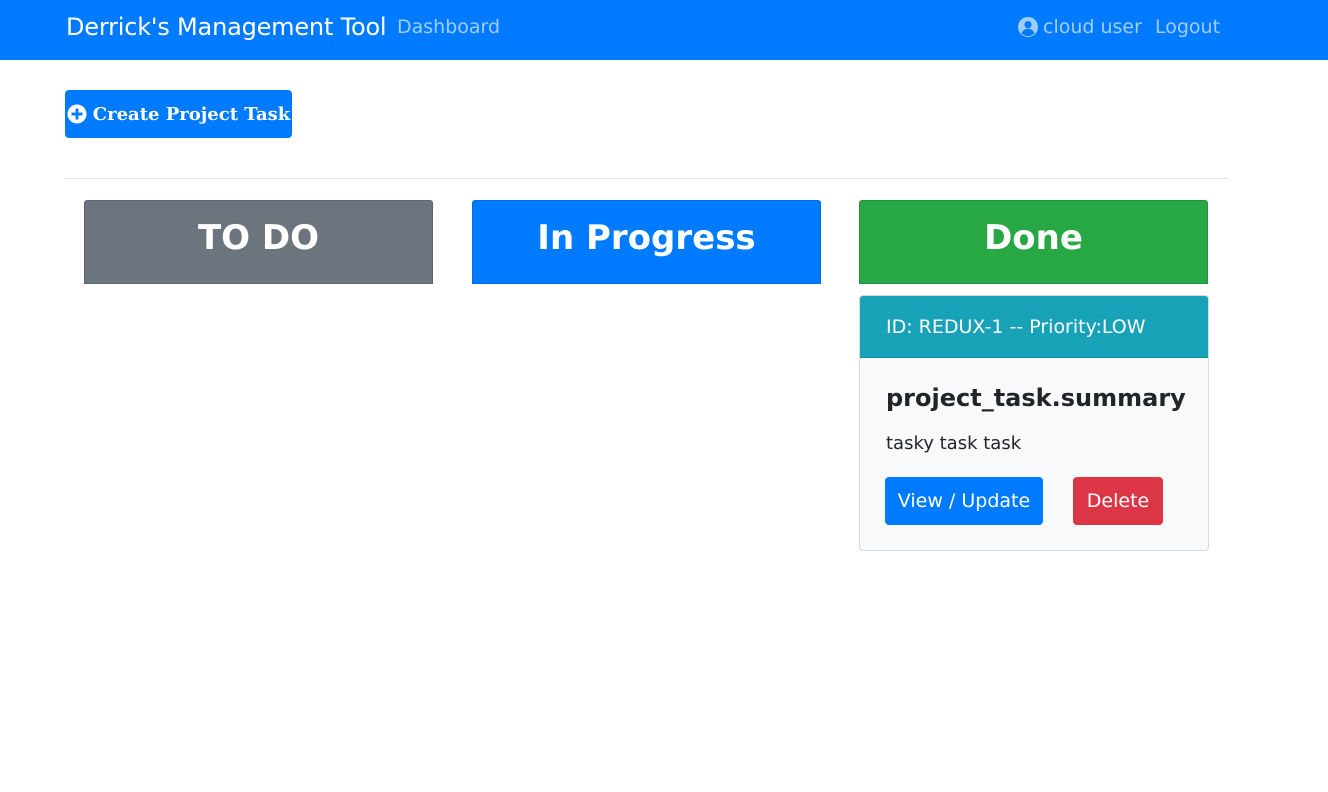 This screenshot has width=1328, height=792. Describe the element at coordinates (1092, 27) in the screenshot. I see `nav-user-label: cloud user` at that location.